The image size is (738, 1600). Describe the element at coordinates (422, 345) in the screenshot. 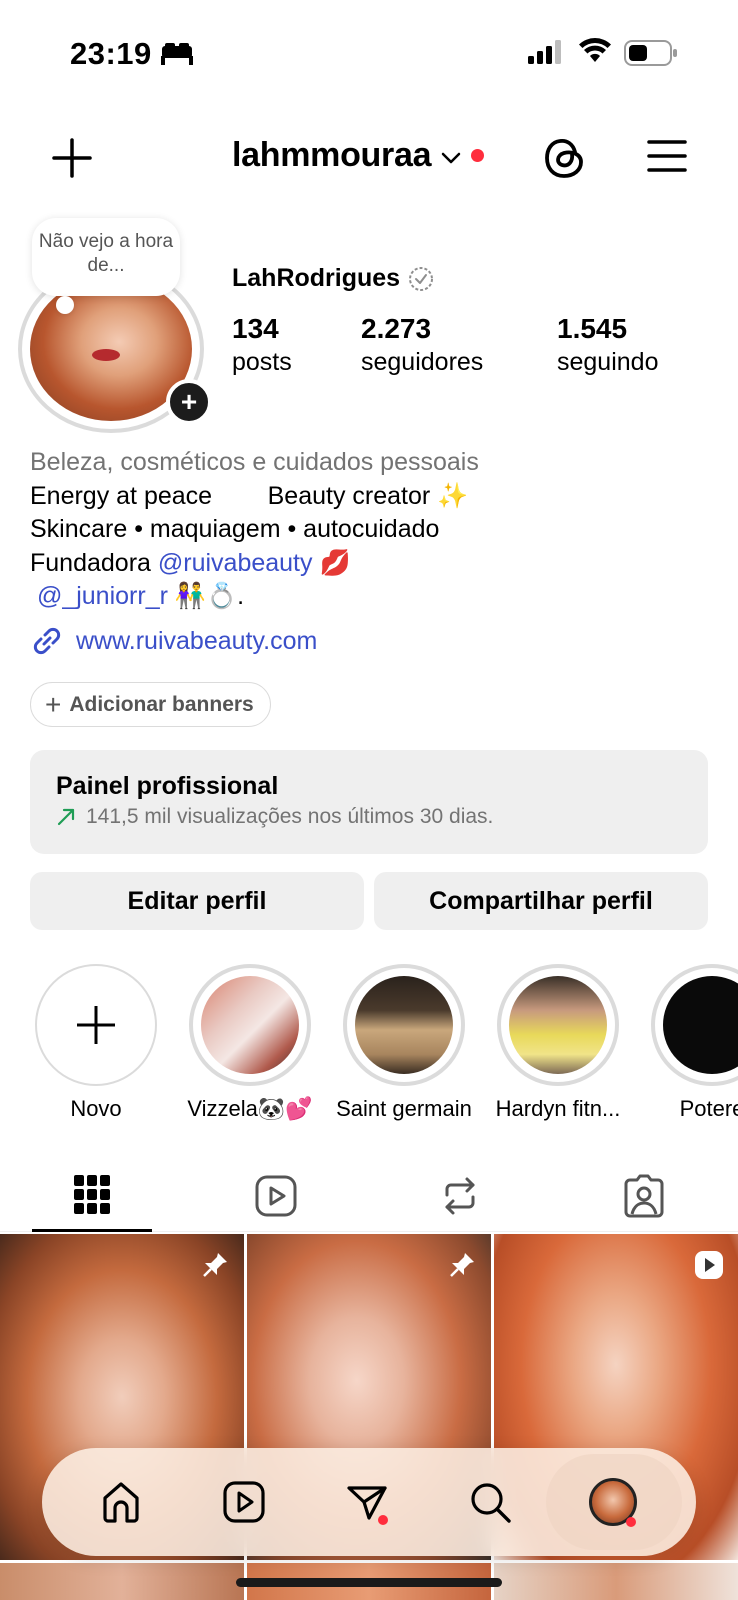

I see `stat-followers: 2.273 seguidores` at that location.